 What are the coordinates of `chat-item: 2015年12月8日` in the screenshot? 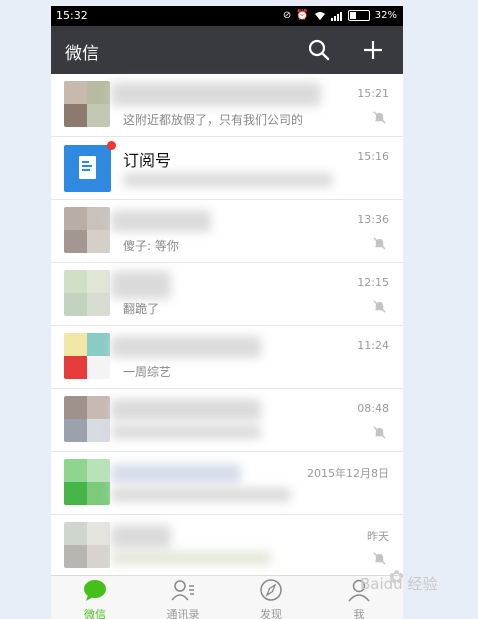 It's located at (227, 483).